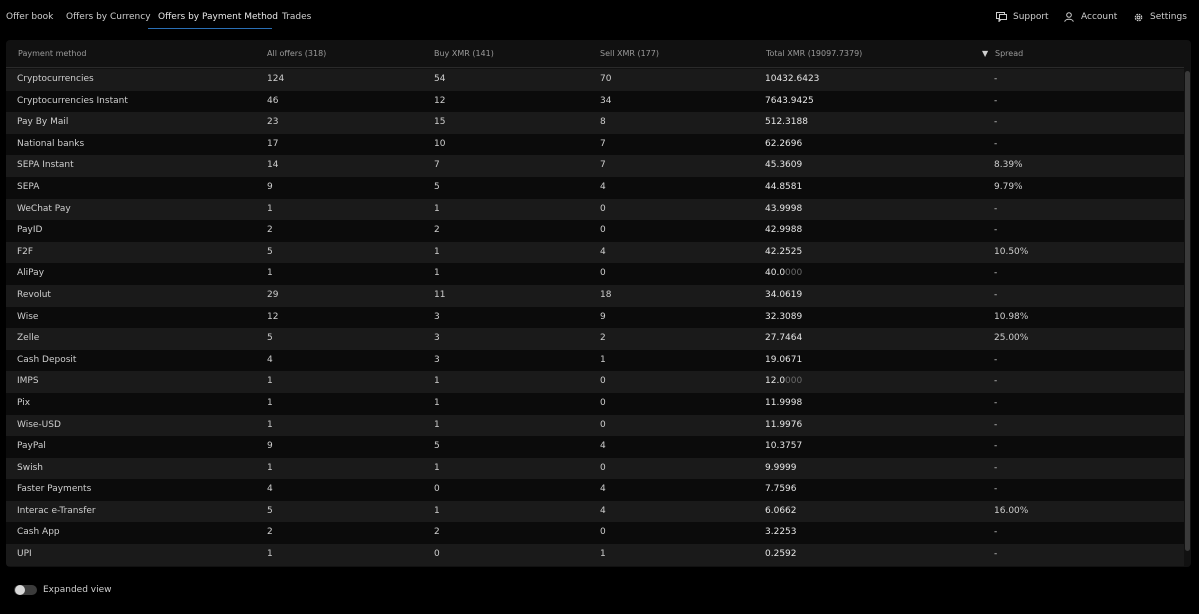  I want to click on table-row: Interac e-Transfer 5 1 4 6.0662 16.00%, so click(595, 511).